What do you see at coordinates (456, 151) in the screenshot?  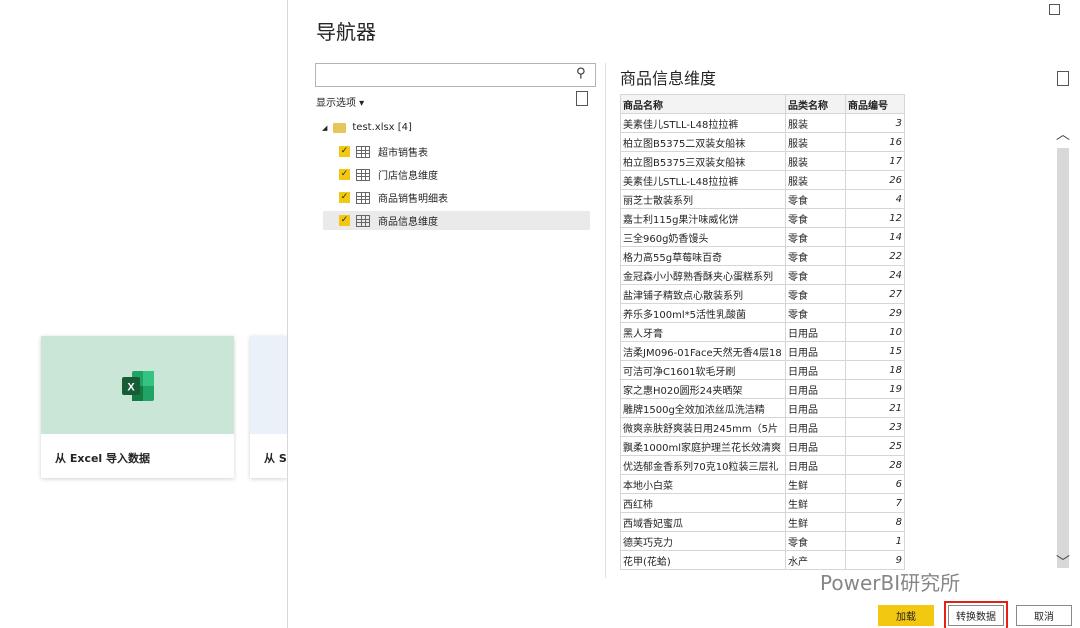 I see `tree-item-supermarket-sales: ✓ 超市销售表` at bounding box center [456, 151].